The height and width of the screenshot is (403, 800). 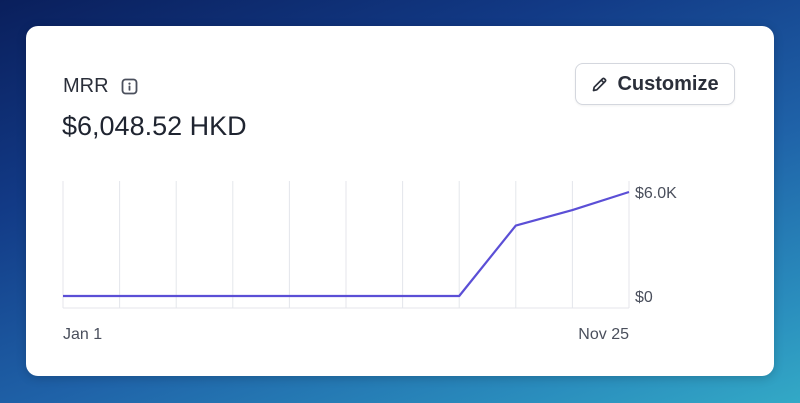 I want to click on x-tick-label: Nov 25, so click(x=603, y=334).